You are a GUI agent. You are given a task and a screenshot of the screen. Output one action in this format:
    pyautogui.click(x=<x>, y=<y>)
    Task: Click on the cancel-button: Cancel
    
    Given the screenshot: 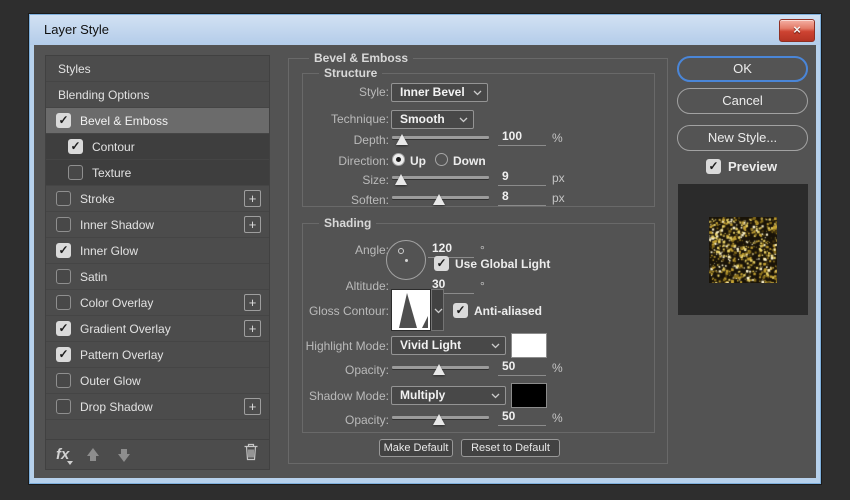 What is the action you would take?
    pyautogui.click(x=742, y=101)
    